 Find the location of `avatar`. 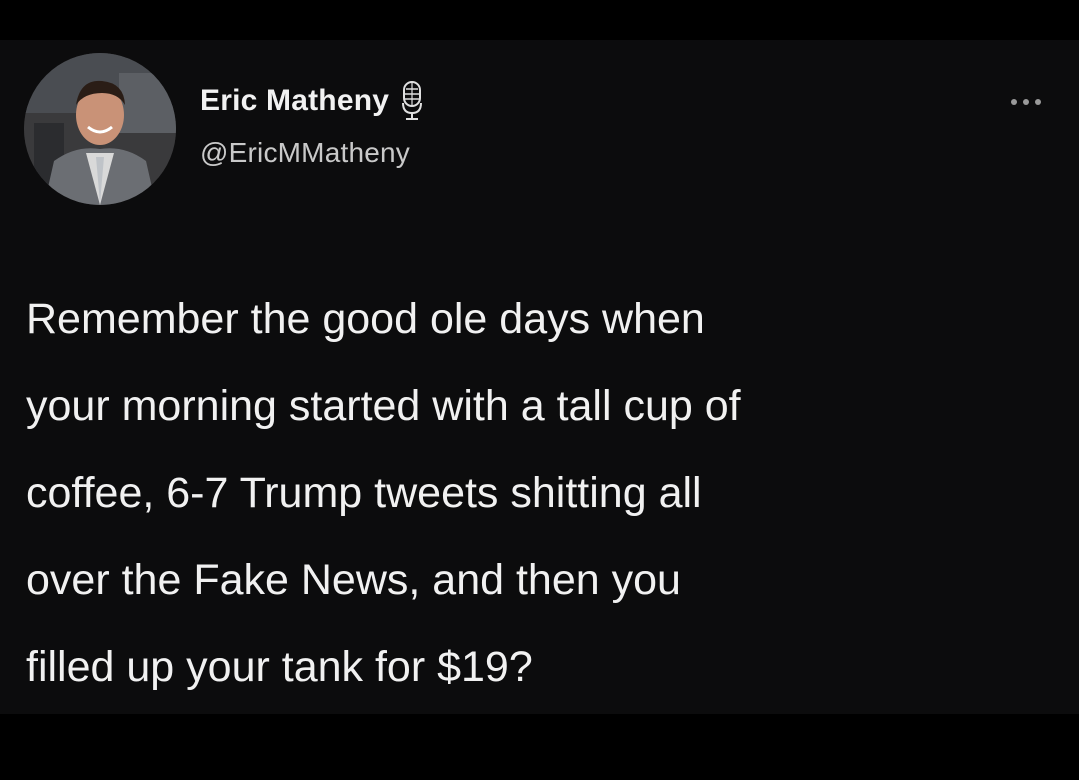

avatar is located at coordinates (100, 129).